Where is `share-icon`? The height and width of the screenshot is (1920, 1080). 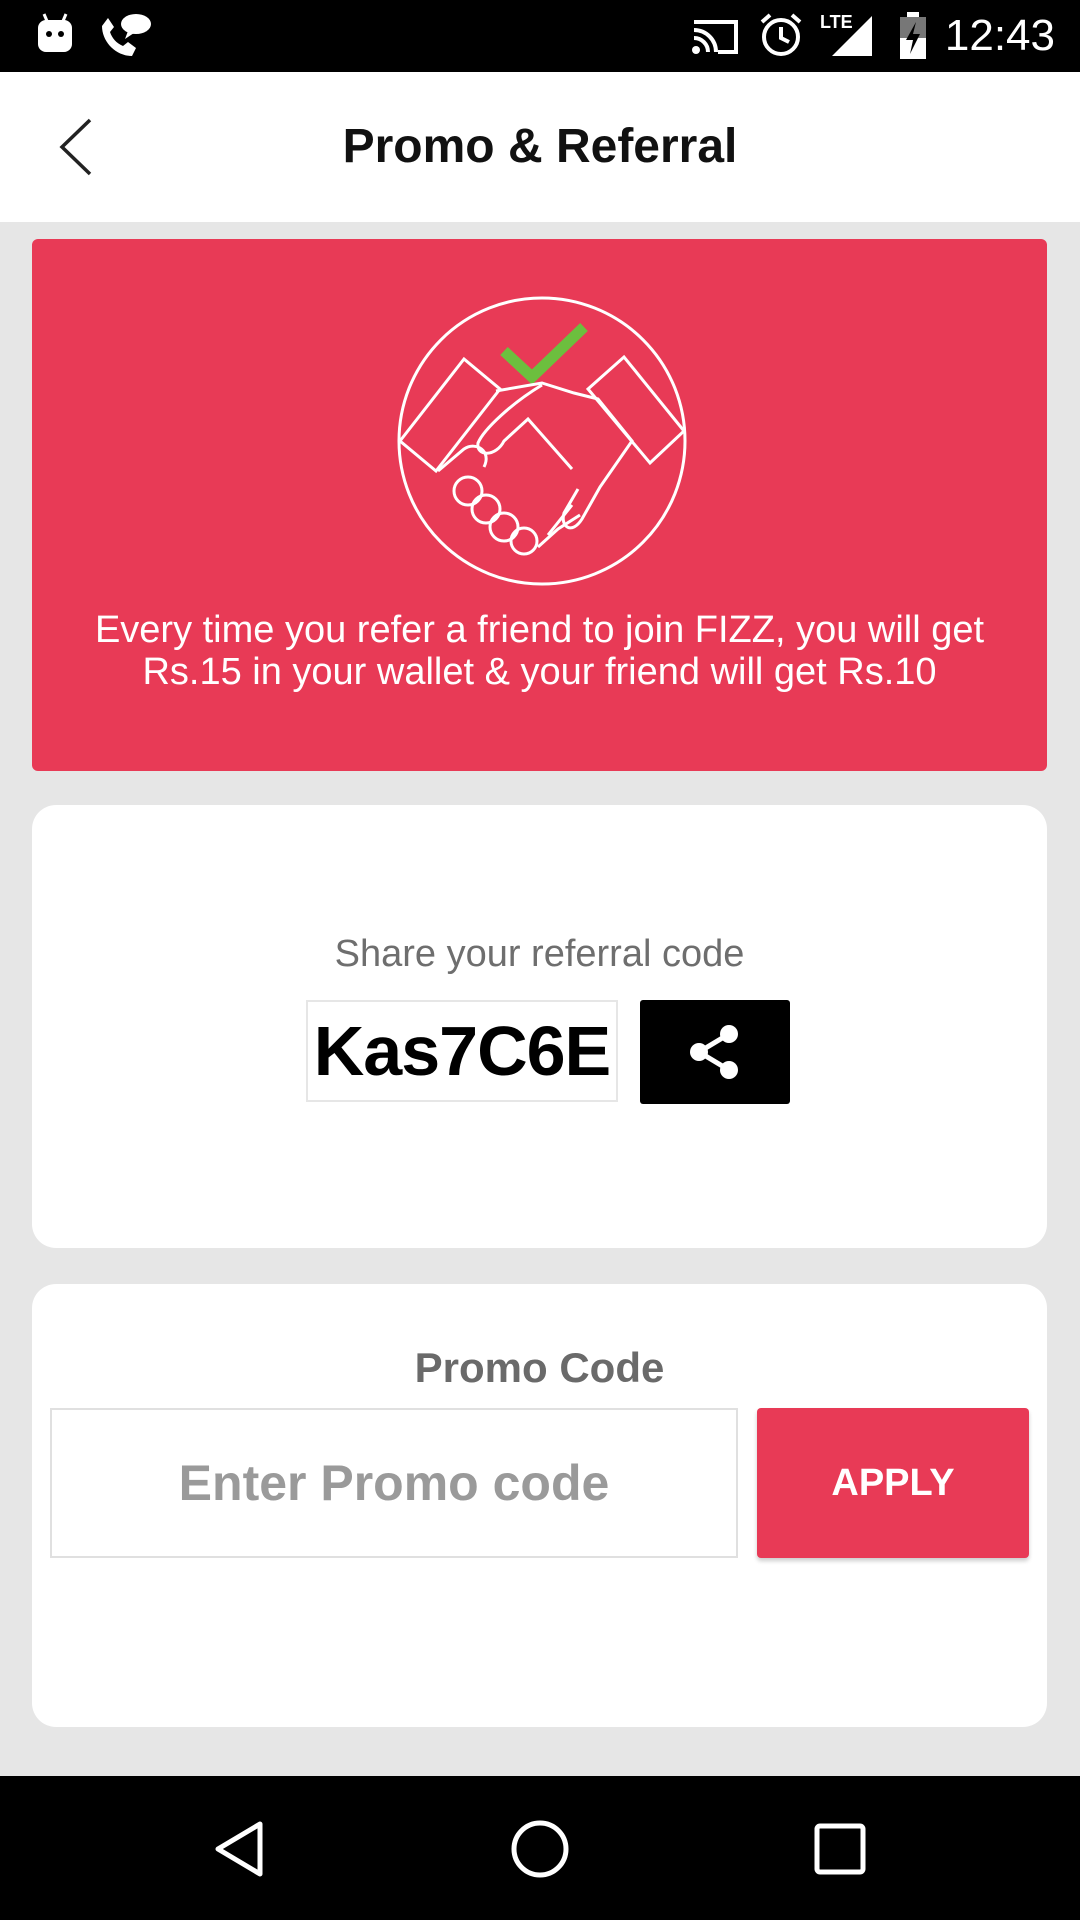 share-icon is located at coordinates (714, 1052).